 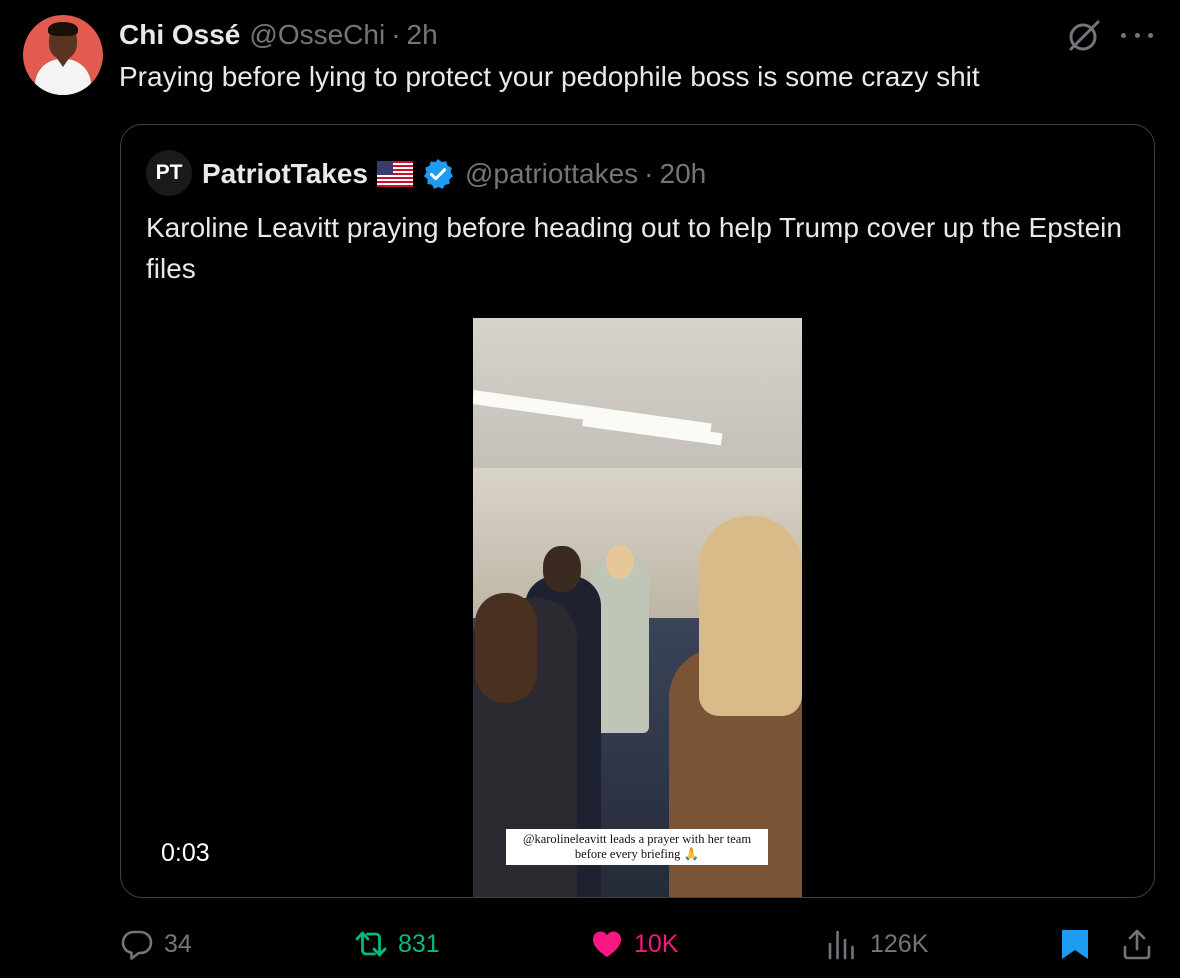 What do you see at coordinates (137, 945) in the screenshot?
I see `reply-icon` at bounding box center [137, 945].